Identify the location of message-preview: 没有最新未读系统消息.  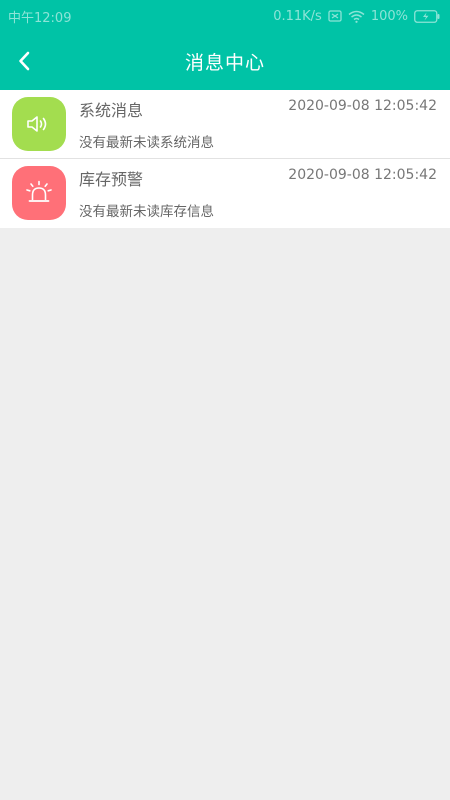
(146, 143).